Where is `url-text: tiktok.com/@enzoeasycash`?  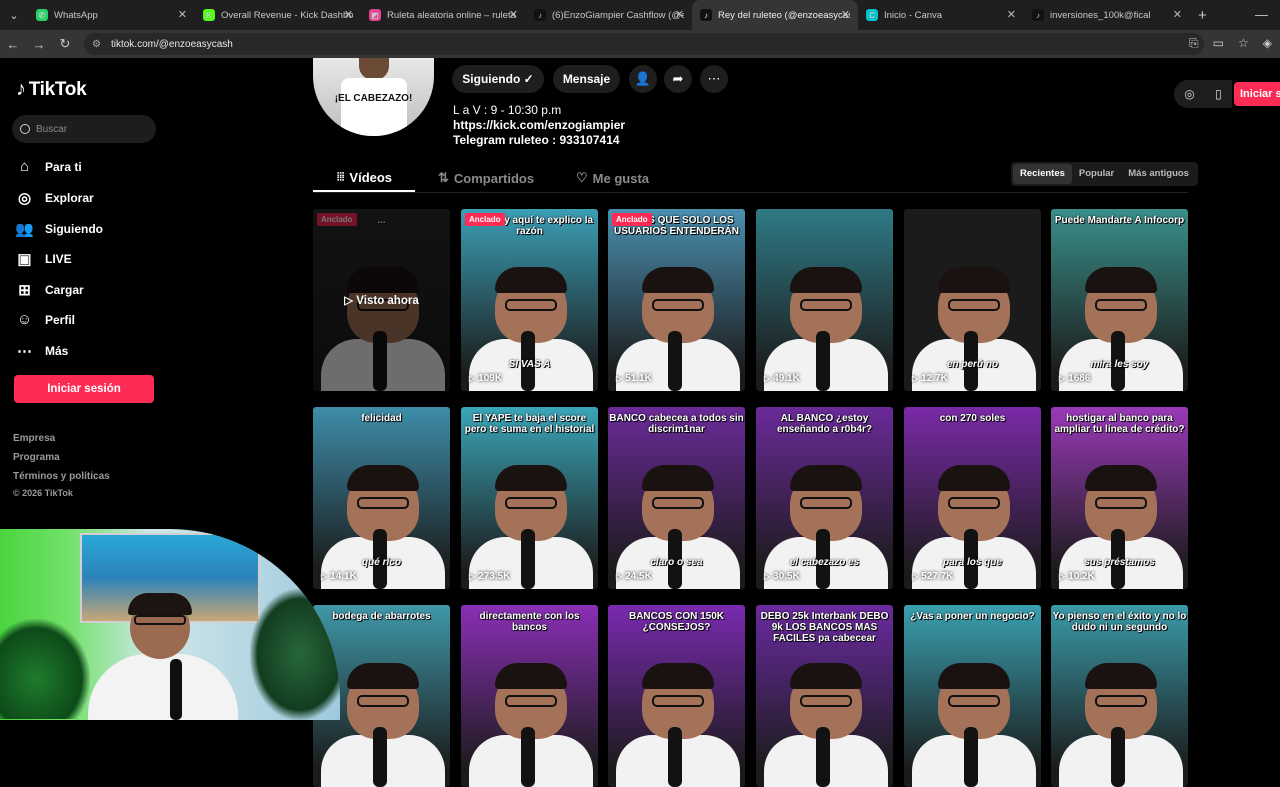 url-text: tiktok.com/@enzoeasycash is located at coordinates (171, 44).